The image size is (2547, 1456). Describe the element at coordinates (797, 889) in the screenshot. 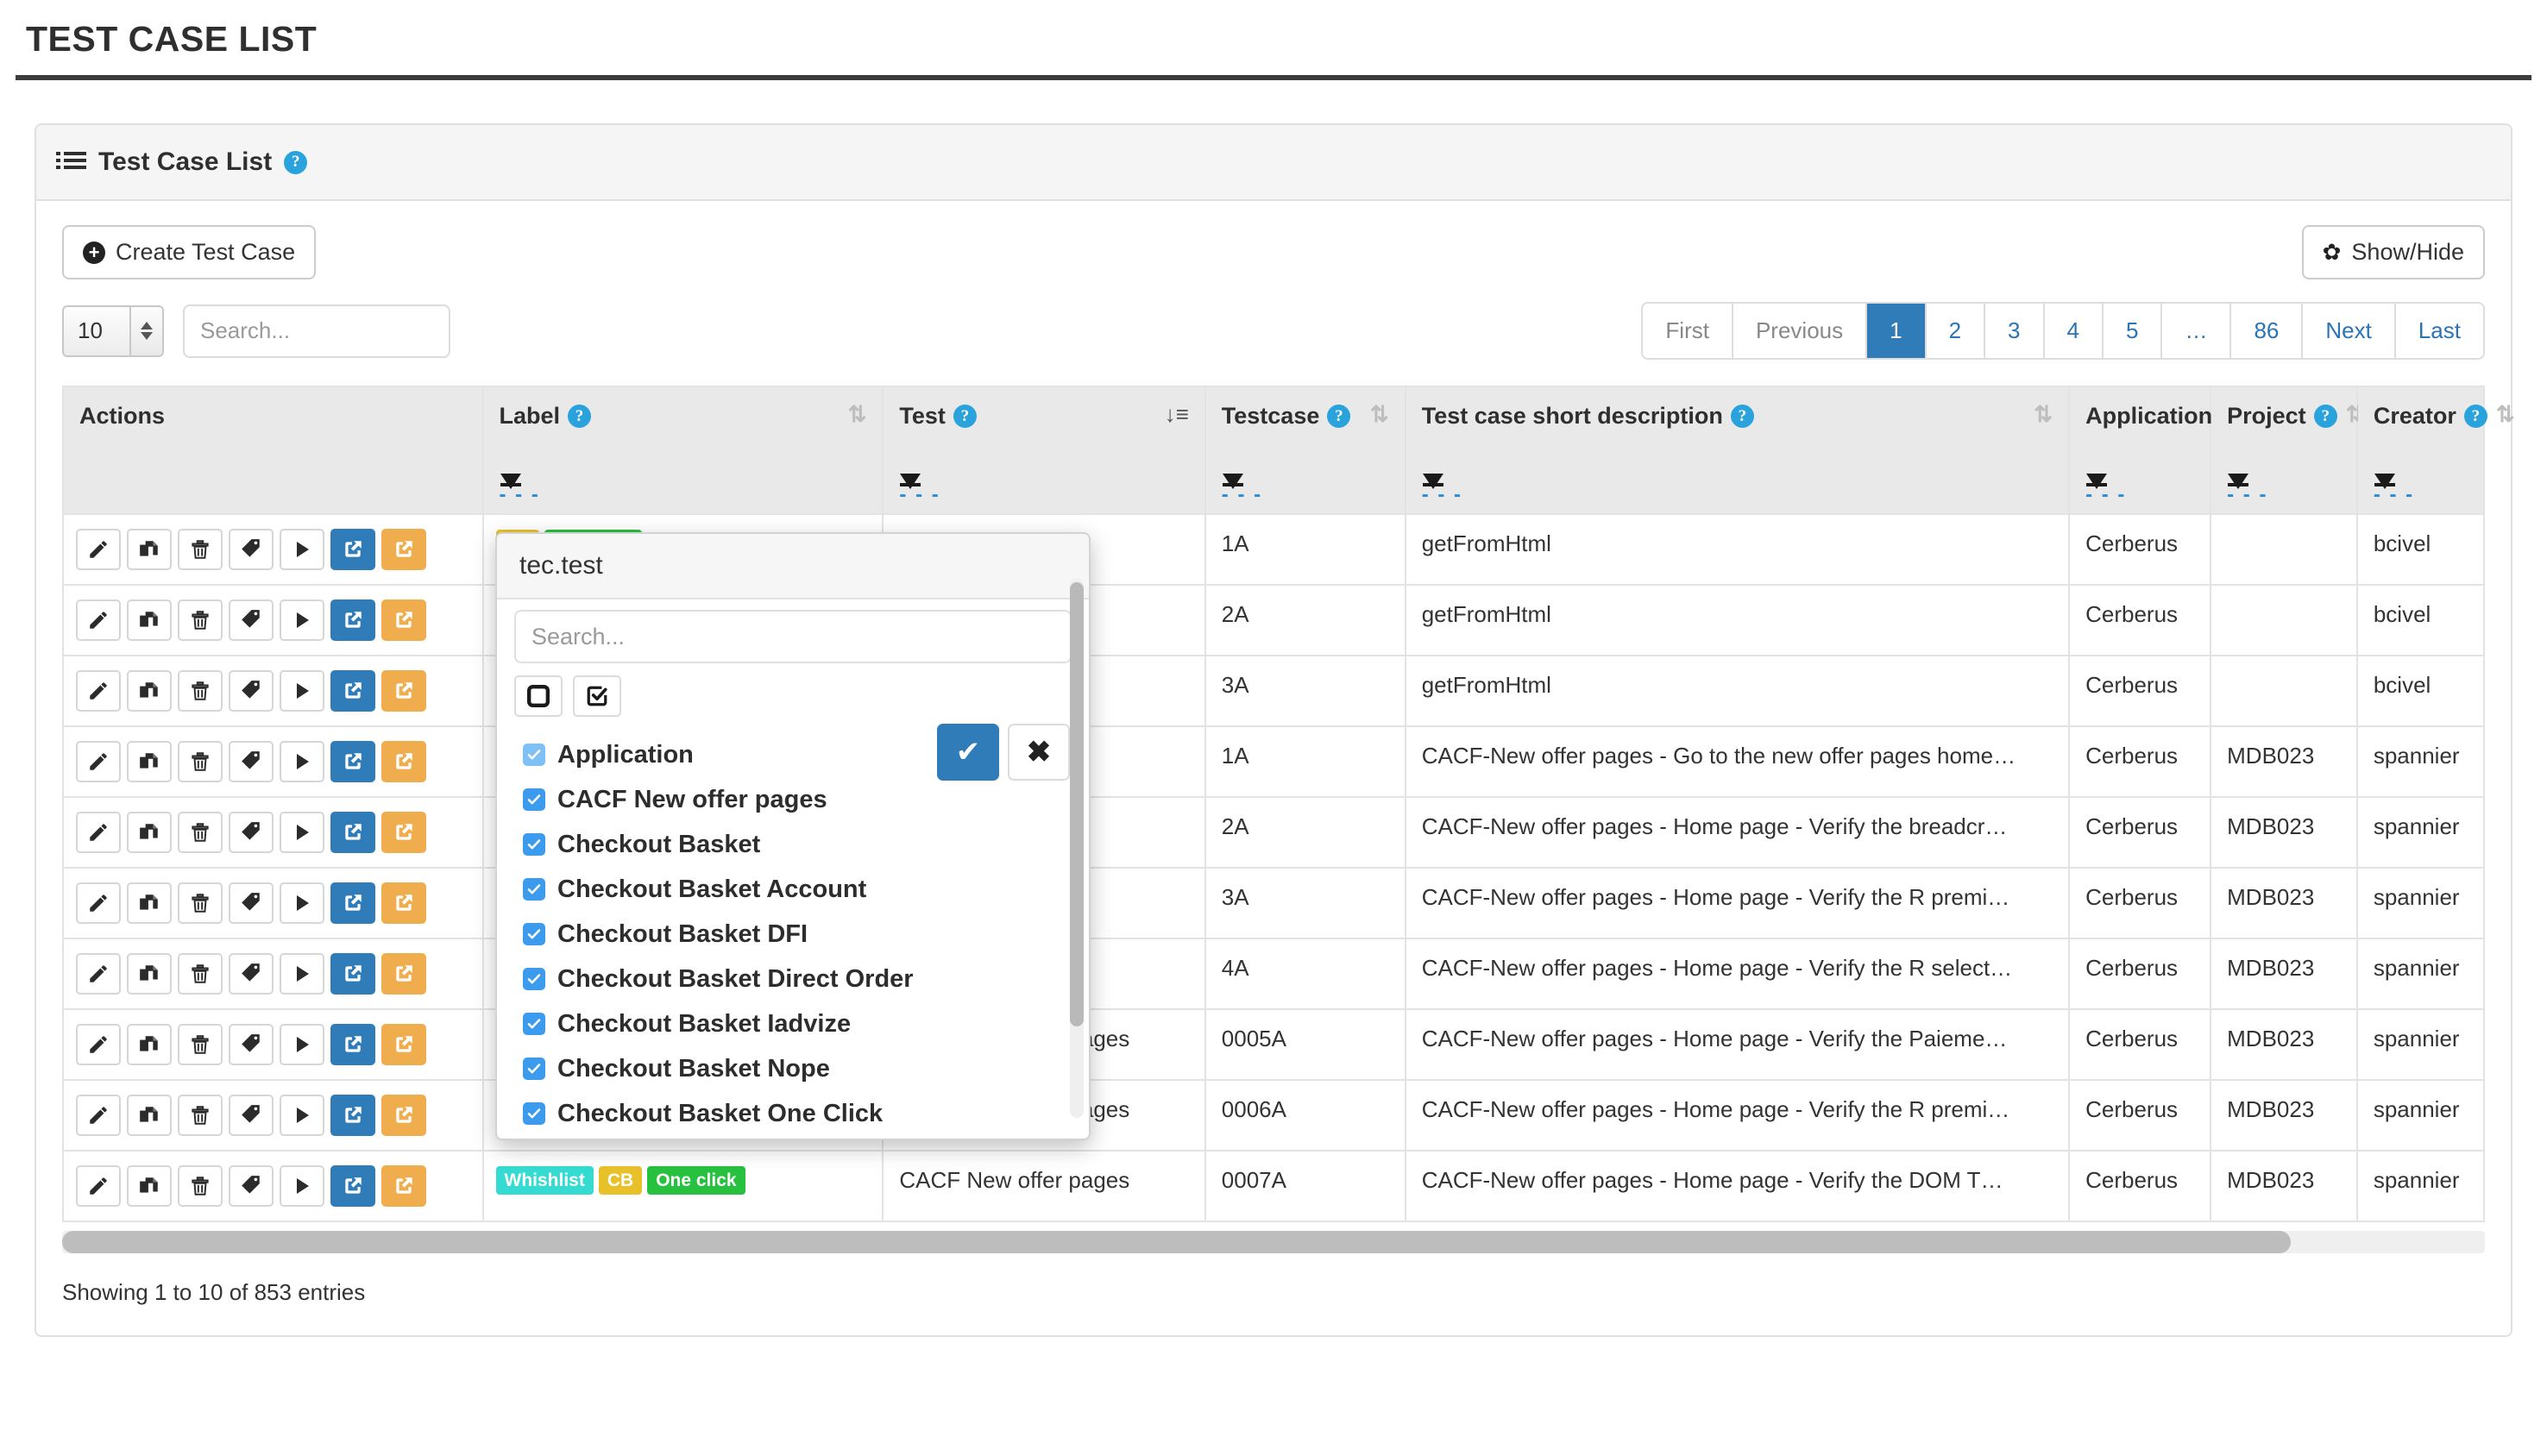

I see `popup-list-item: Checkout Basket Account` at that location.